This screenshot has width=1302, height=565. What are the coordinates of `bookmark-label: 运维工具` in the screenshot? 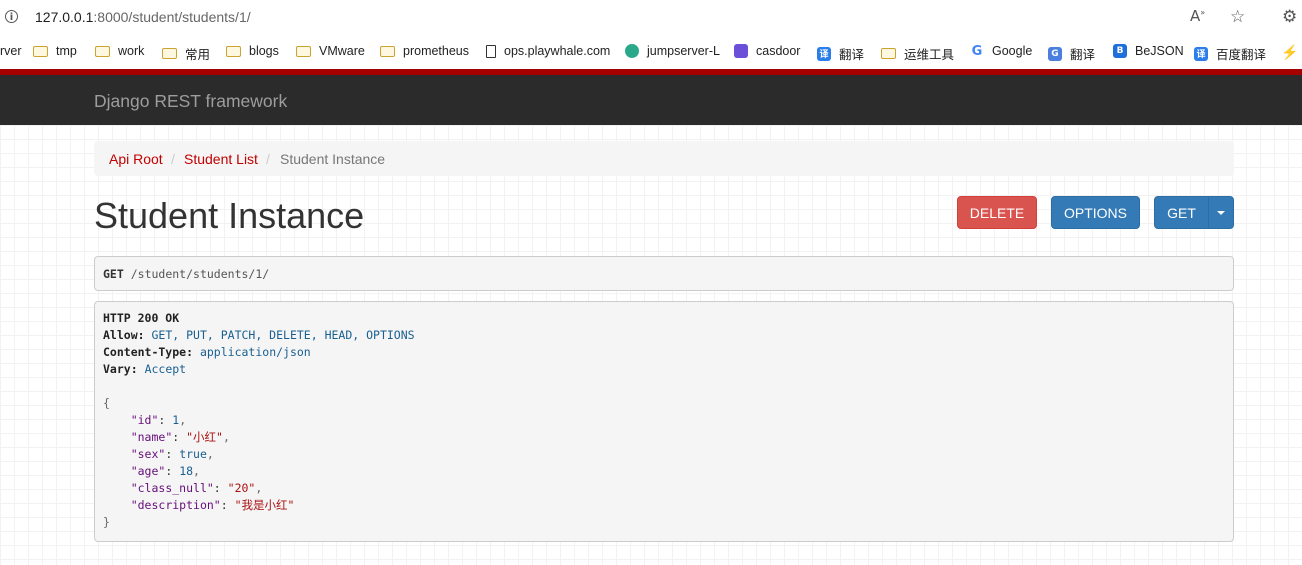 It's located at (929, 55).